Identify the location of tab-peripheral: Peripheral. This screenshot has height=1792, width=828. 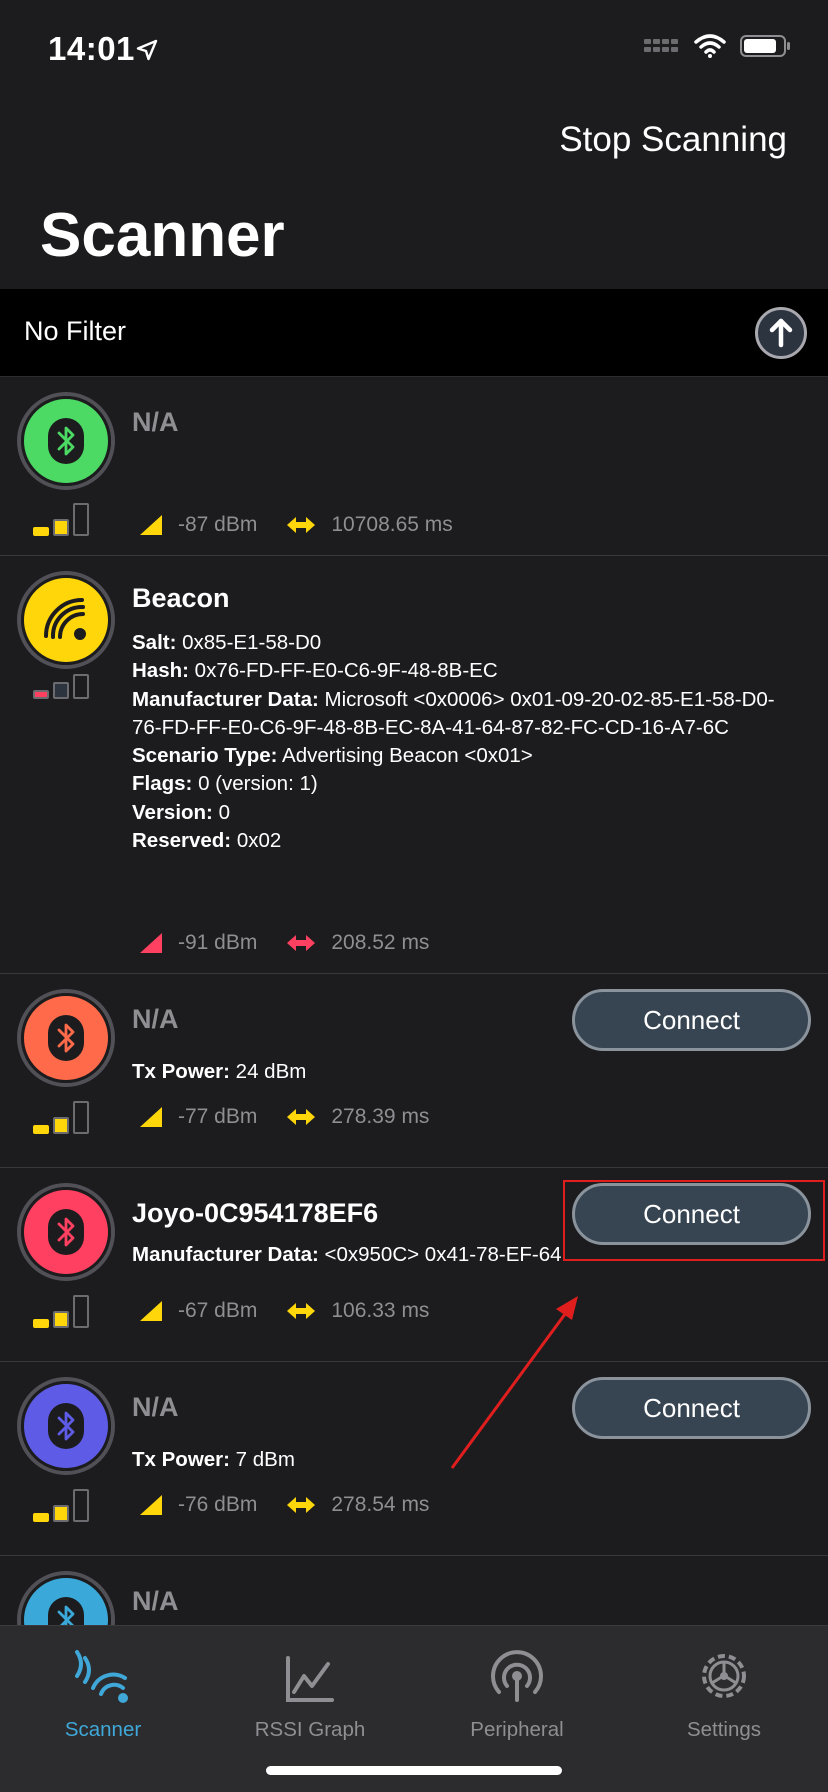
(517, 1693).